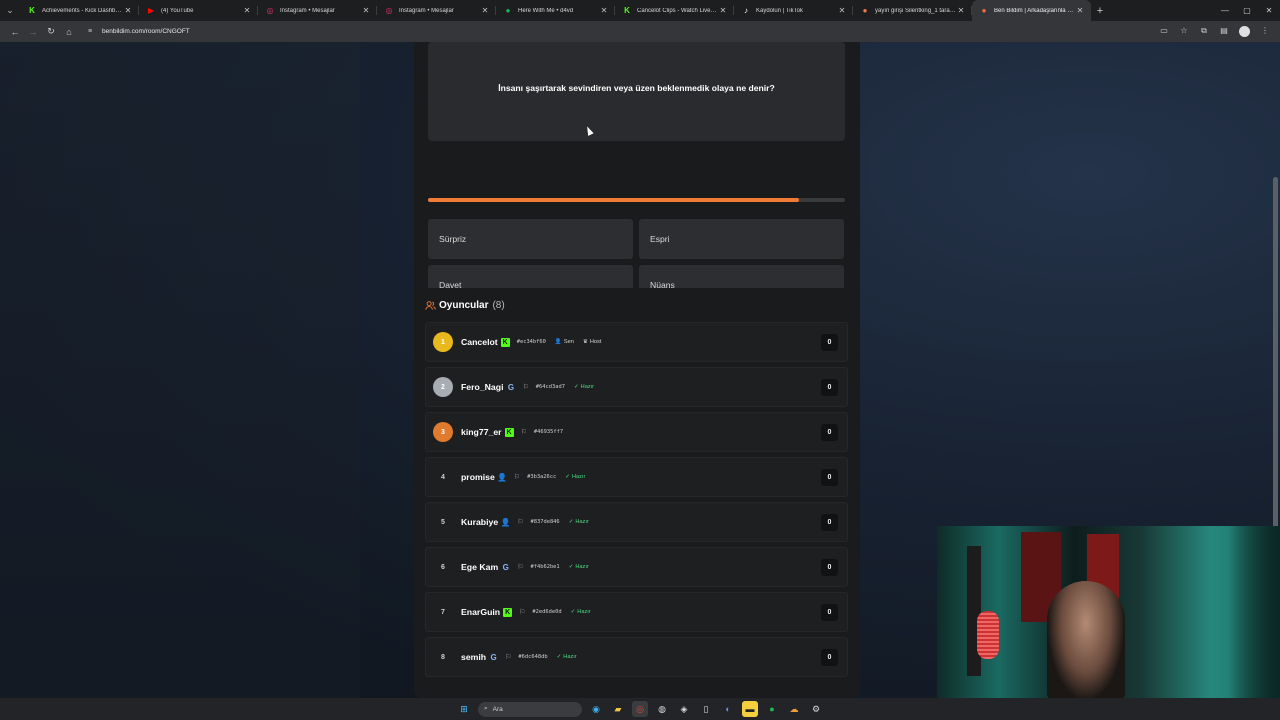 The height and width of the screenshot is (720, 1280). Describe the element at coordinates (585, 342) in the screenshot. I see `tag-icon: ♛` at that location.